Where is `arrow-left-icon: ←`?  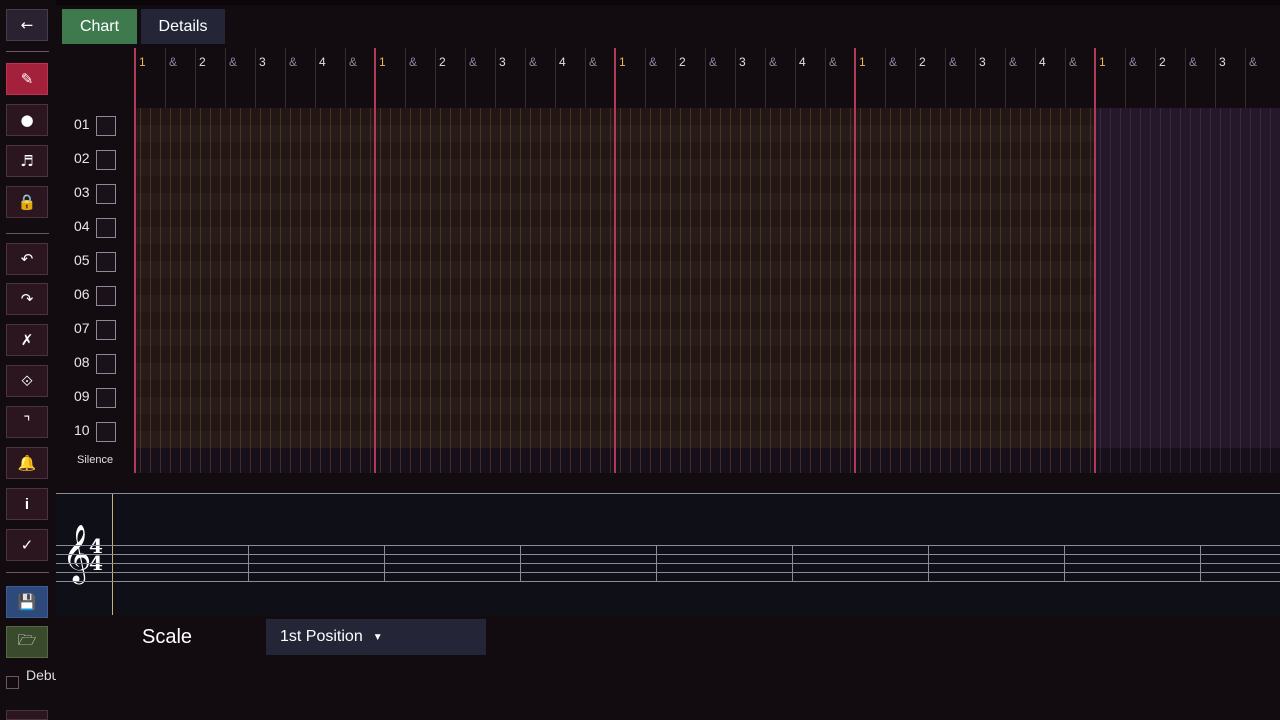
arrow-left-icon: ← is located at coordinates (27, 25).